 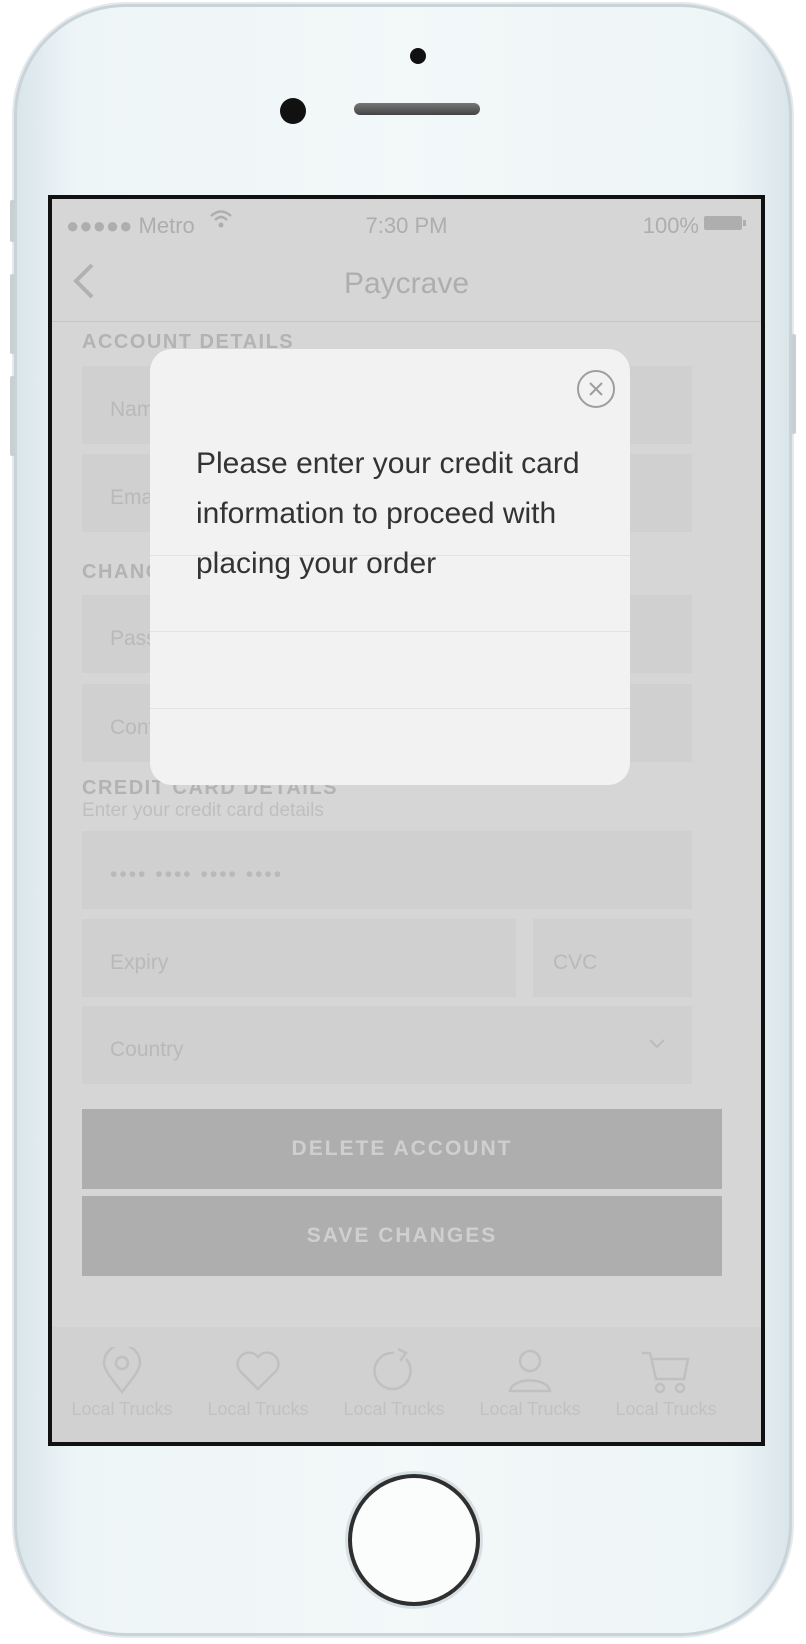 What do you see at coordinates (12, 314) in the screenshot?
I see `volume-up-button` at bounding box center [12, 314].